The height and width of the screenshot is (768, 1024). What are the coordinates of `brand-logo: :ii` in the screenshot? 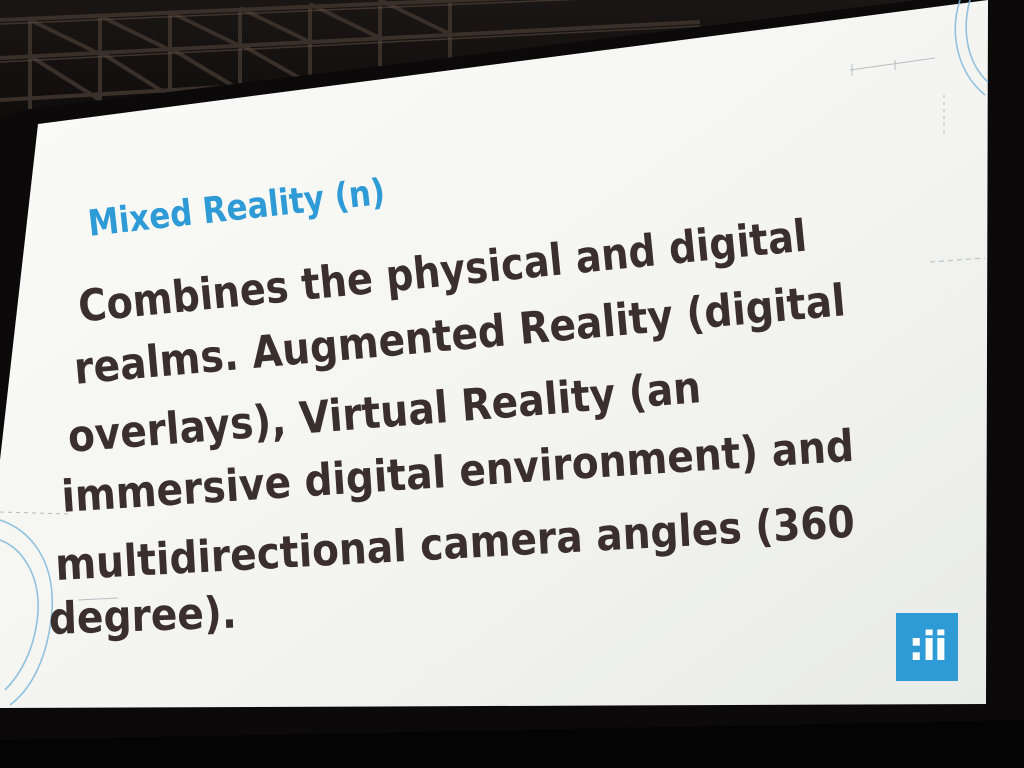 It's located at (927, 647).